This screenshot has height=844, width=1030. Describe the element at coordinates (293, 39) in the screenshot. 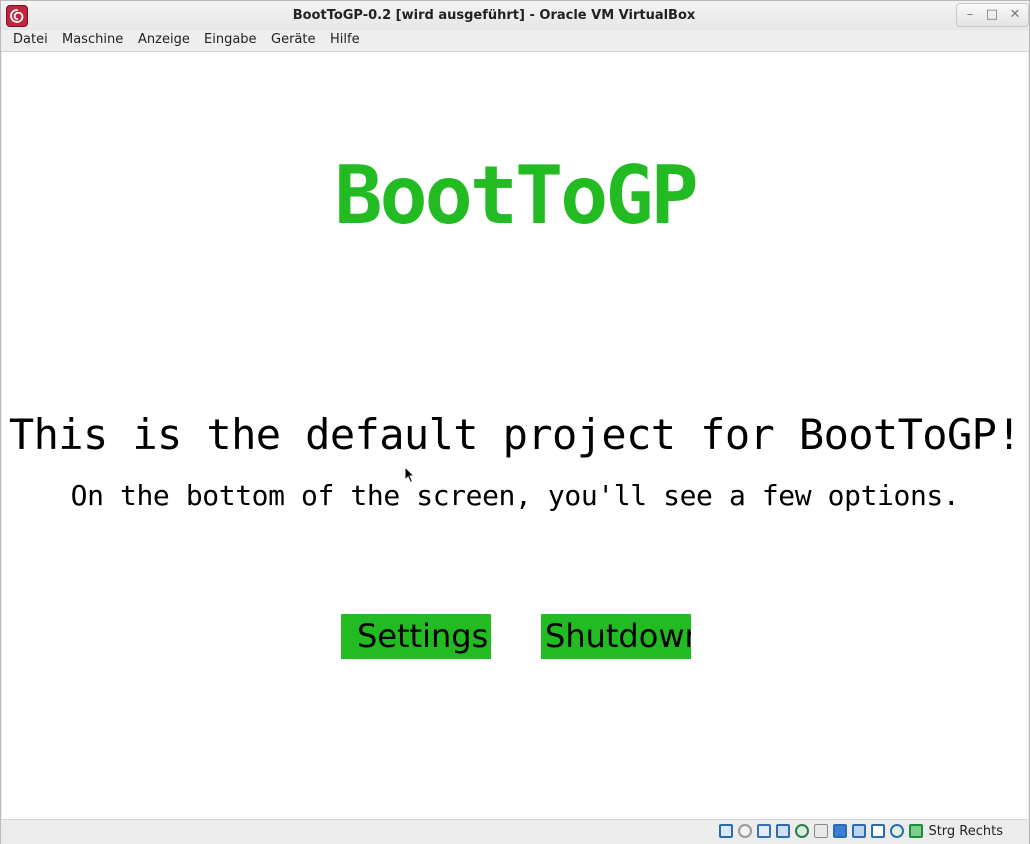

I see `menu-geraete: Geräte` at that location.